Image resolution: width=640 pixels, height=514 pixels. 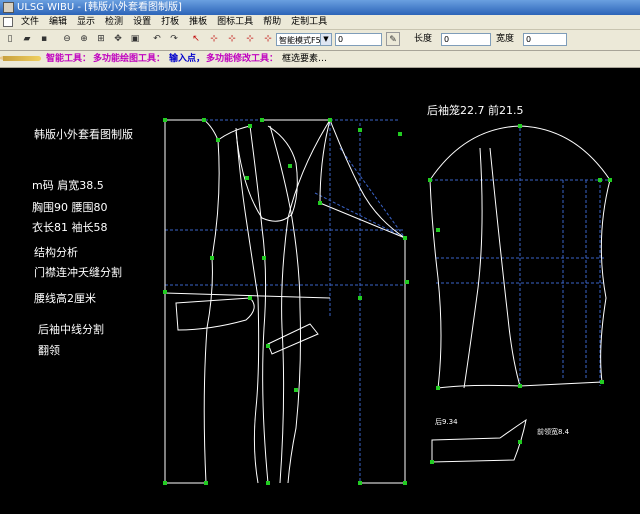 What do you see at coordinates (83, 134) in the screenshot?
I see `pattern-title: 韩版小外套看图制版` at bounding box center [83, 134].